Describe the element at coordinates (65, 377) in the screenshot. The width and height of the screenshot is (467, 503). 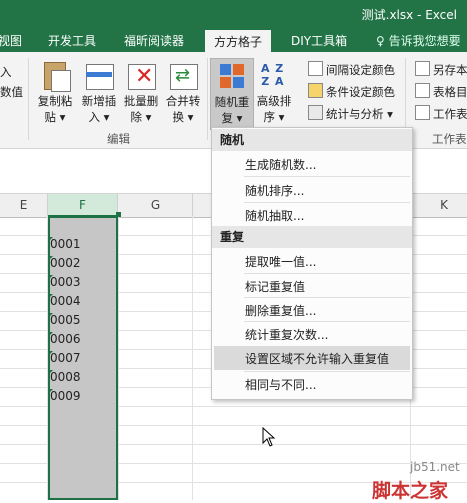
I see `cell-f: 0008` at that location.